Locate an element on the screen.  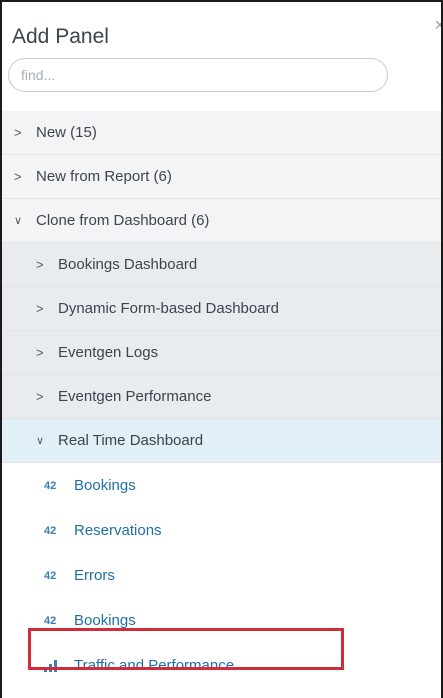
dashboard-item-label: Bookings Dashboard is located at coordinates (128, 264).